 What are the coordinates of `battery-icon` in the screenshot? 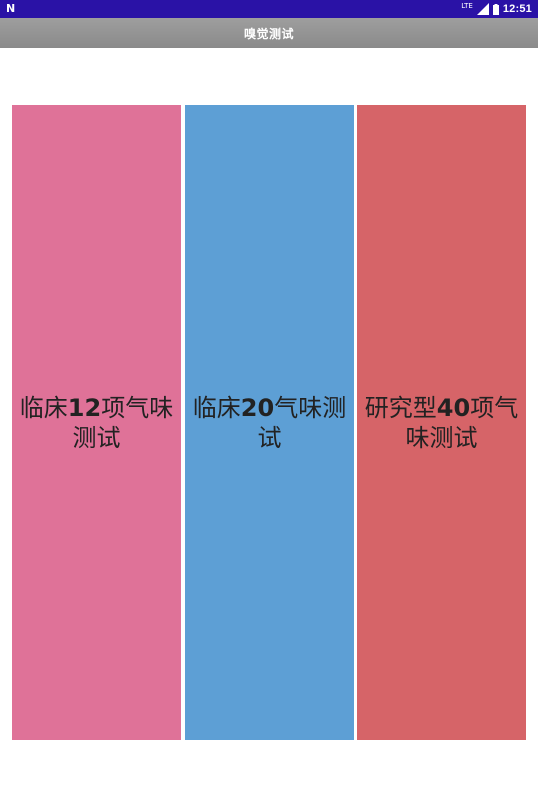 It's located at (495, 9).